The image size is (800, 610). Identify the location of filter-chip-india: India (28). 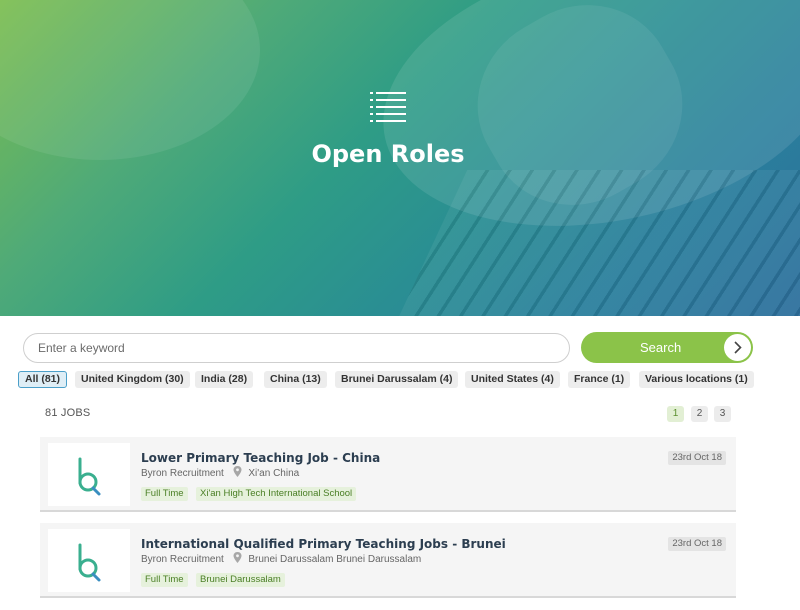
(224, 379).